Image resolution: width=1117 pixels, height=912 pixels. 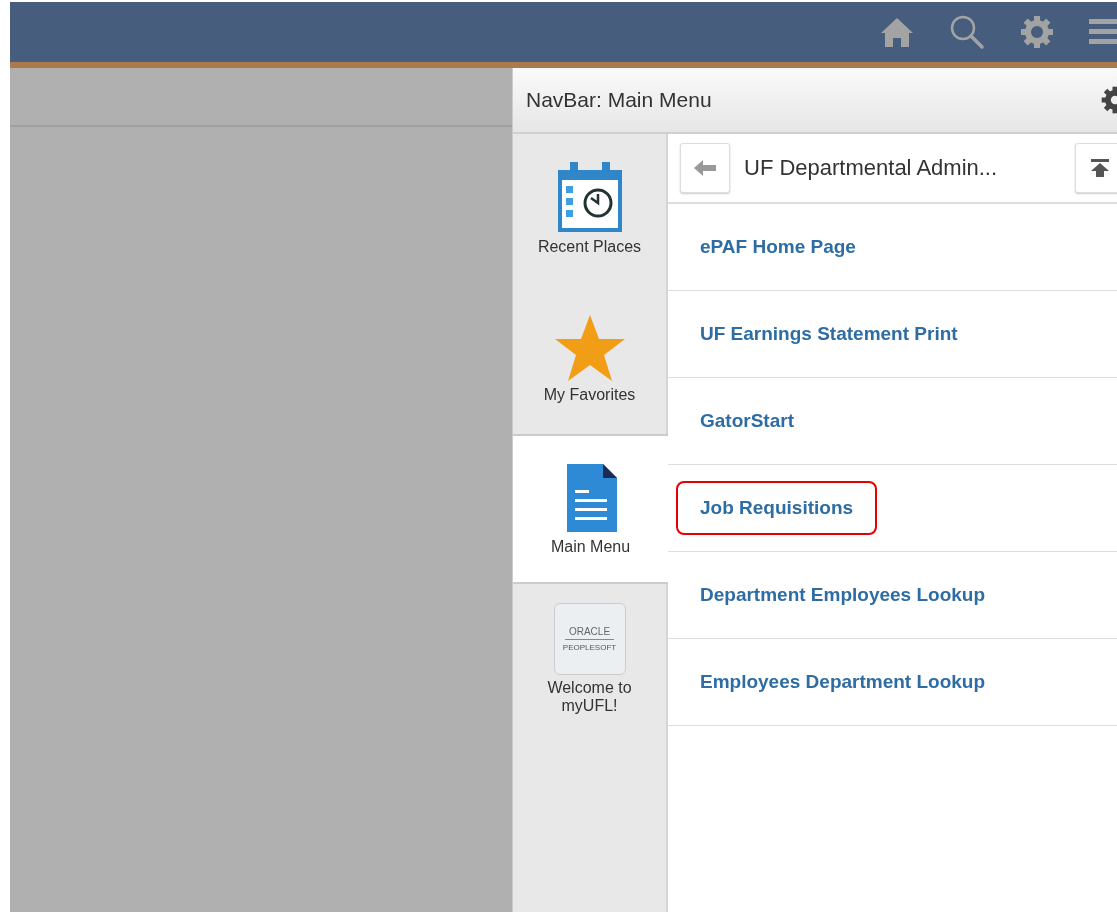 What do you see at coordinates (589, 647) in the screenshot?
I see `logo-text: PEOPLESOFT` at bounding box center [589, 647].